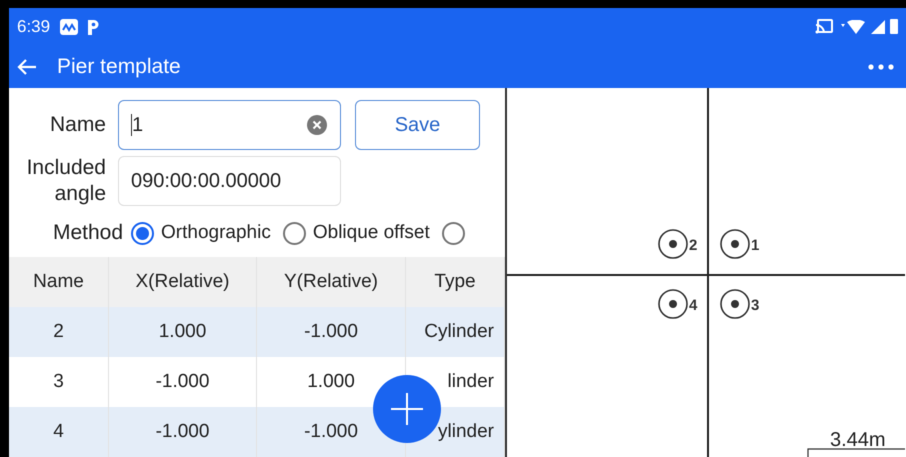 This screenshot has width=906, height=457. I want to click on cast-icon, so click(824, 26).